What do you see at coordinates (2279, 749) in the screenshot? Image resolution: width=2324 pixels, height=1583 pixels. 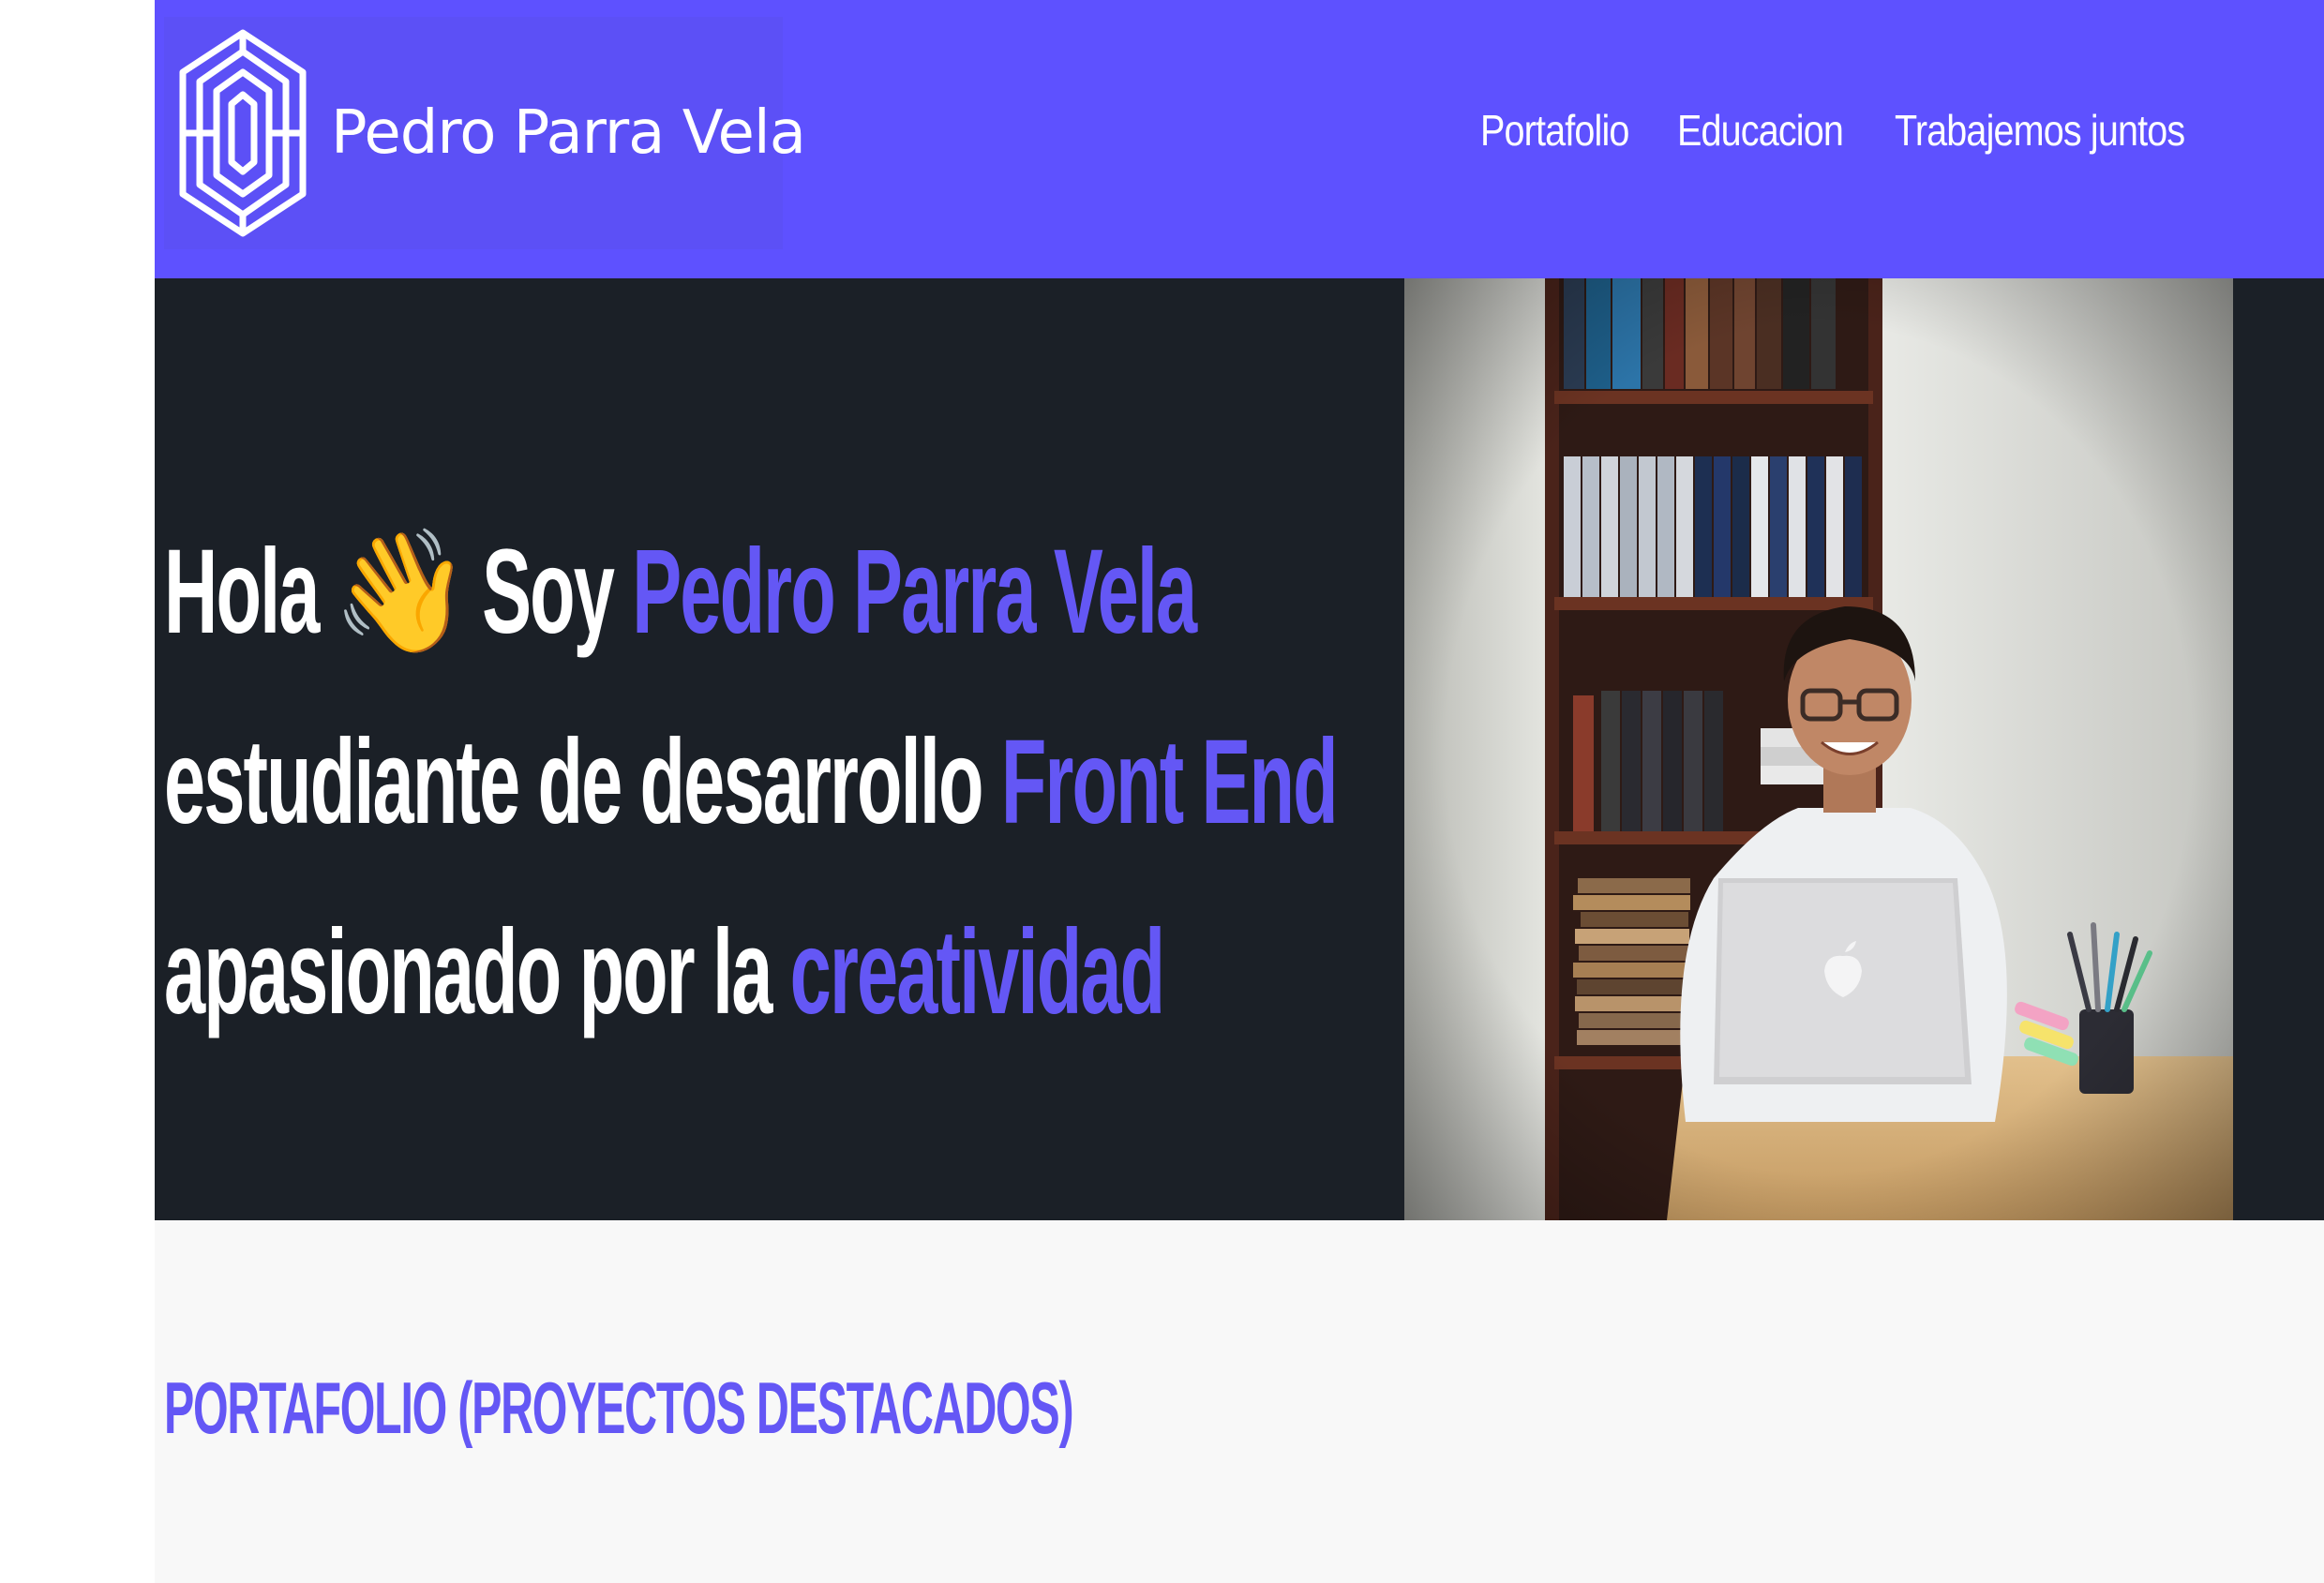 I see `hero-right-edge` at bounding box center [2279, 749].